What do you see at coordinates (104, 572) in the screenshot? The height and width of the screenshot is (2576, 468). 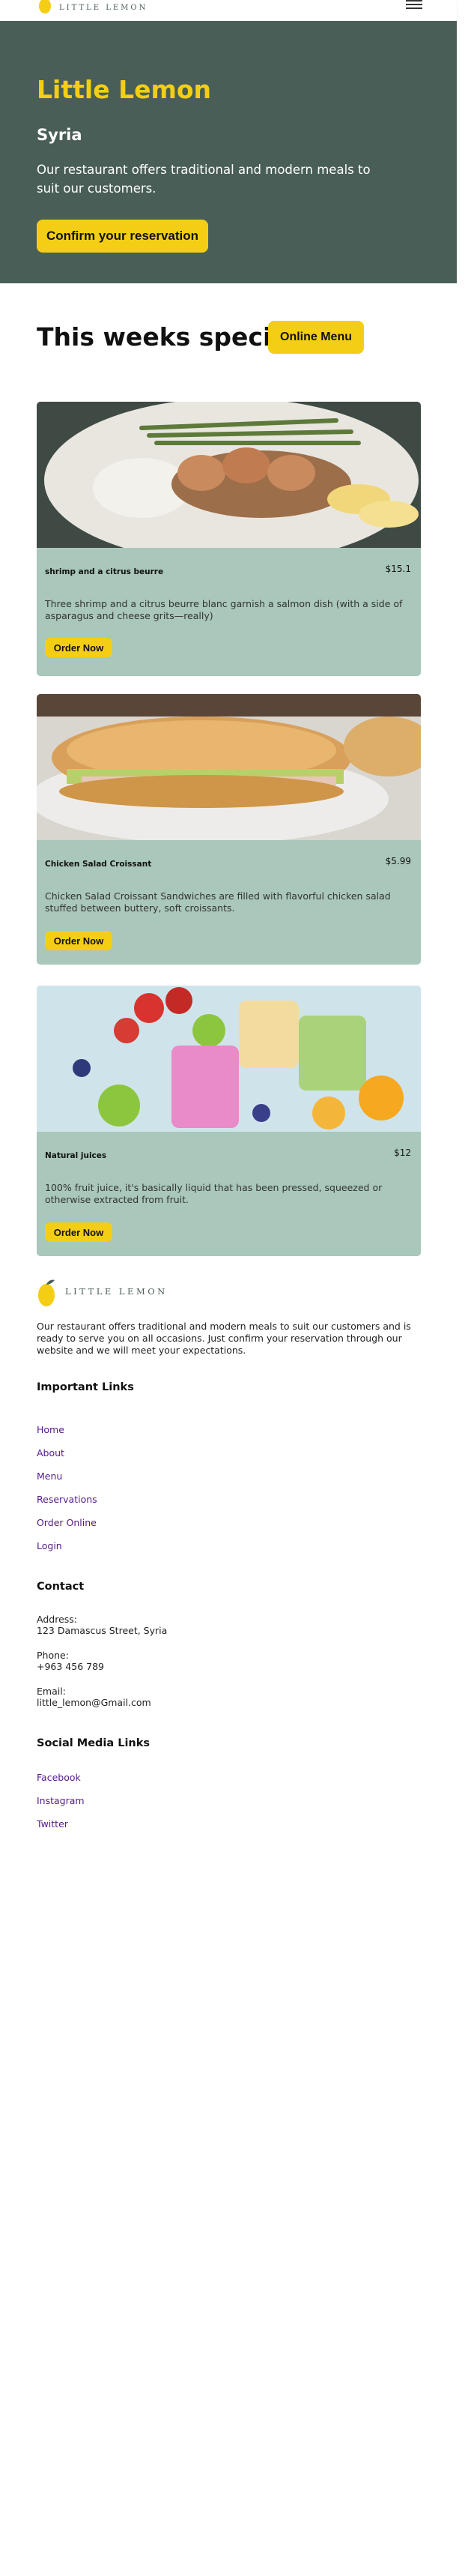 I see `card-name: shrimp and a citrus beurre` at bounding box center [104, 572].